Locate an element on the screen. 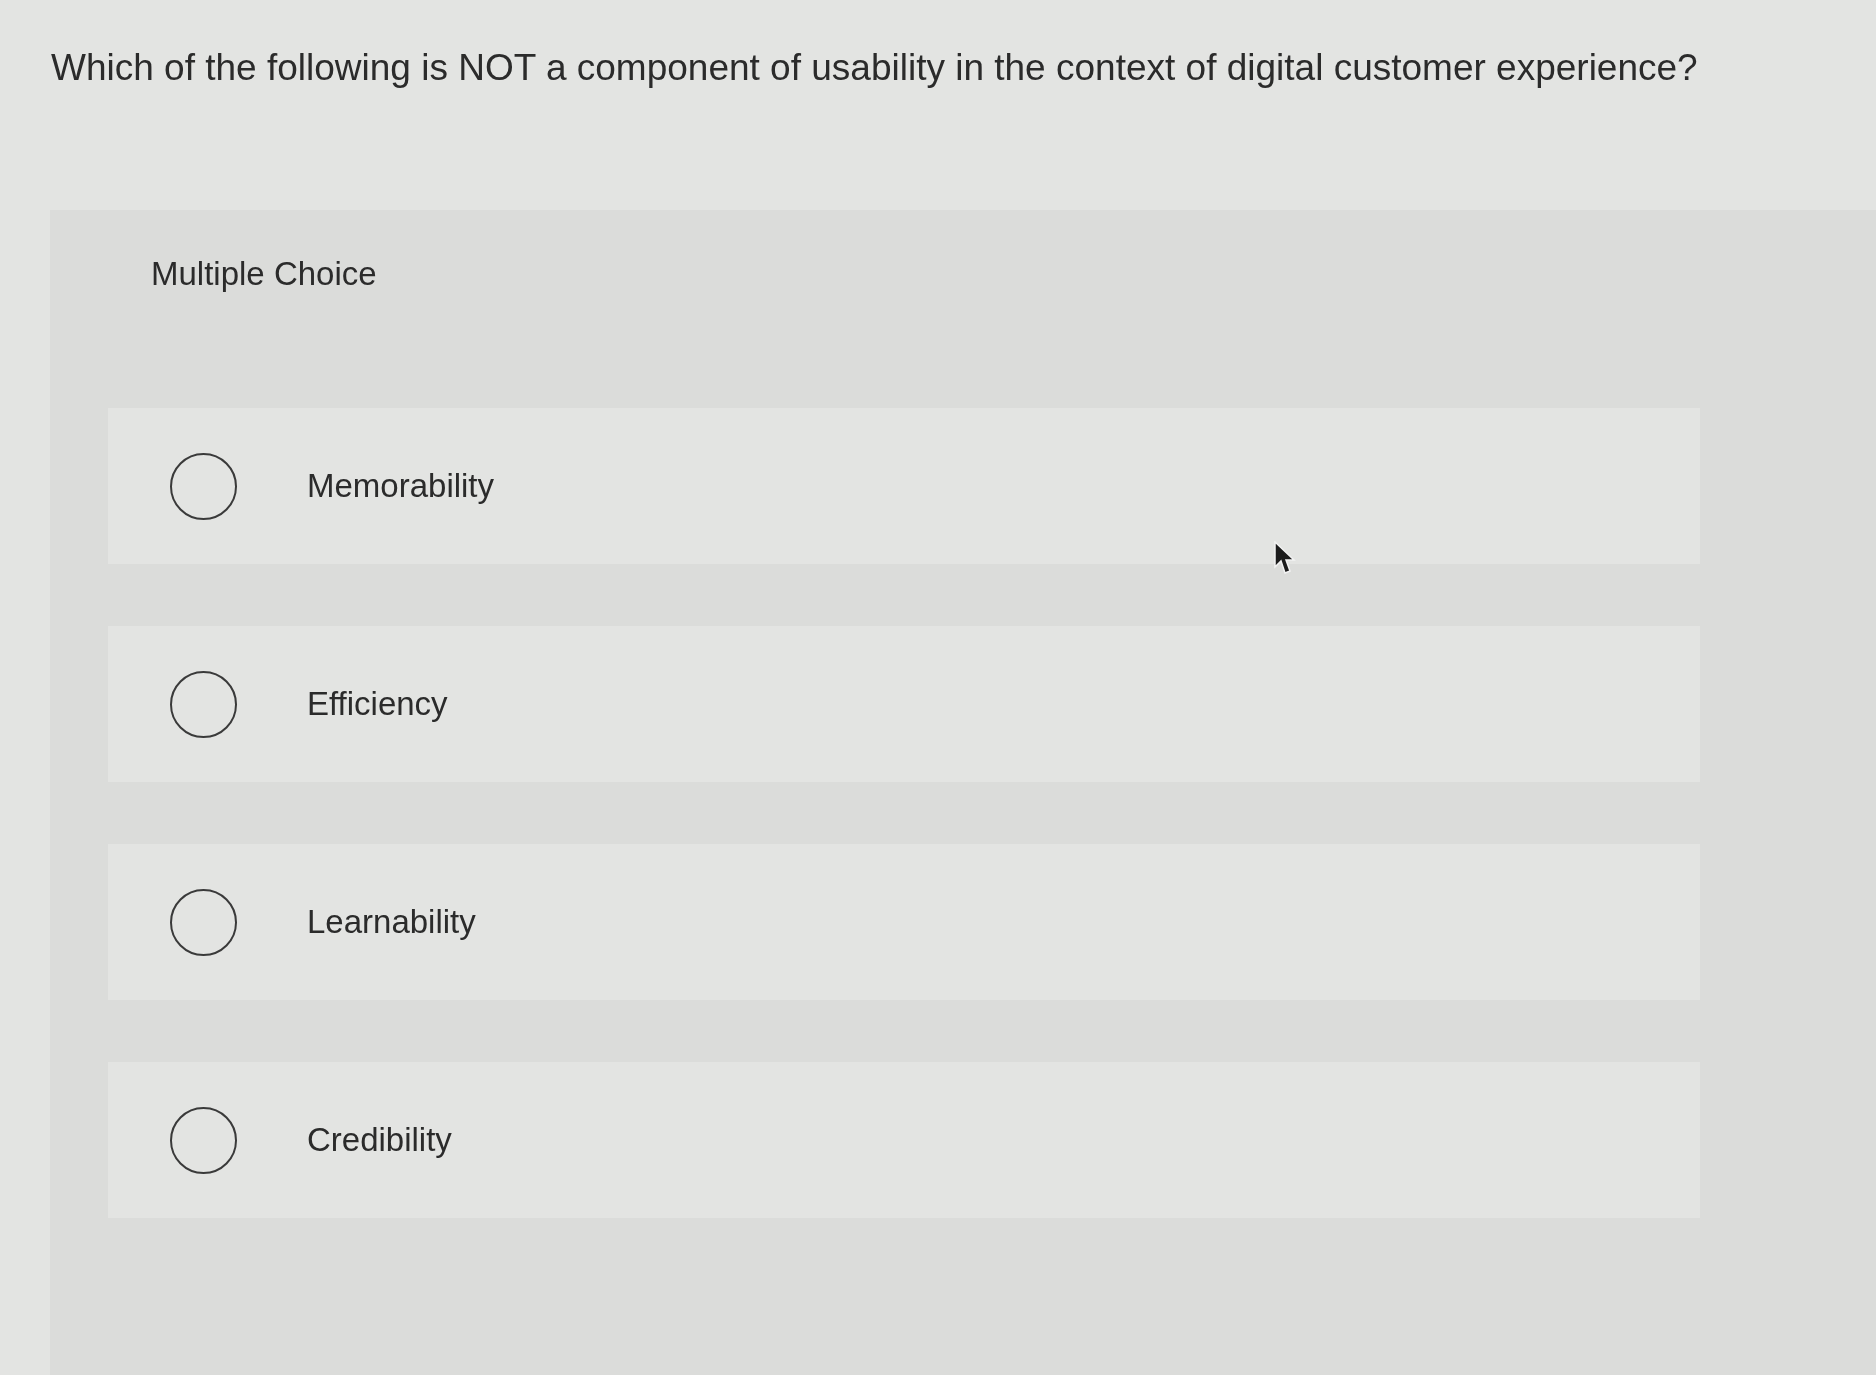  question-type-label: Multiple Choice is located at coordinates (264, 274).